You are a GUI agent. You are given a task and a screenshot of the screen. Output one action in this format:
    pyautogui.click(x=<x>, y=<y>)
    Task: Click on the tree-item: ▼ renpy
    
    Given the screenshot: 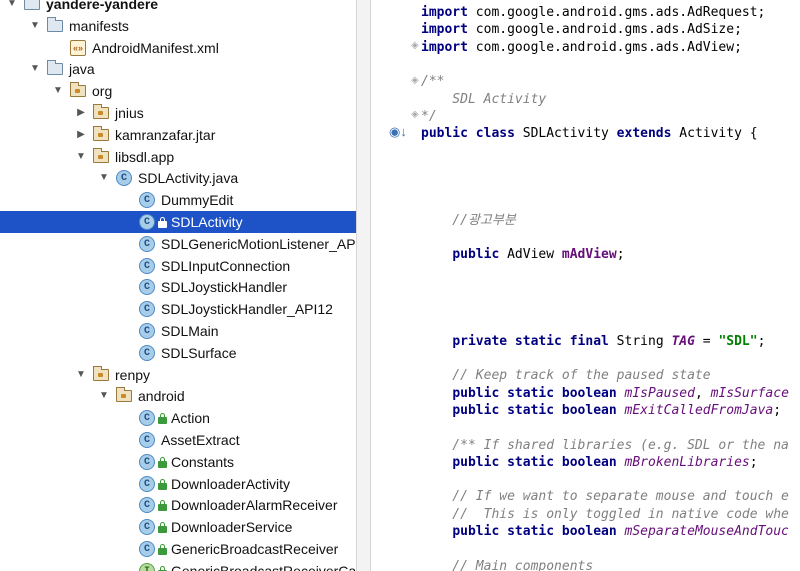 What is the action you would take?
    pyautogui.click(x=178, y=375)
    